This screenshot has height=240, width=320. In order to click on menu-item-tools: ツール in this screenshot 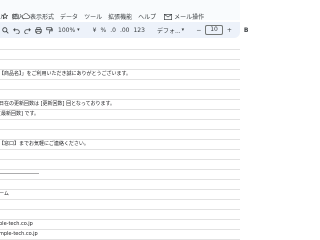, I will do `click(93, 16)`.